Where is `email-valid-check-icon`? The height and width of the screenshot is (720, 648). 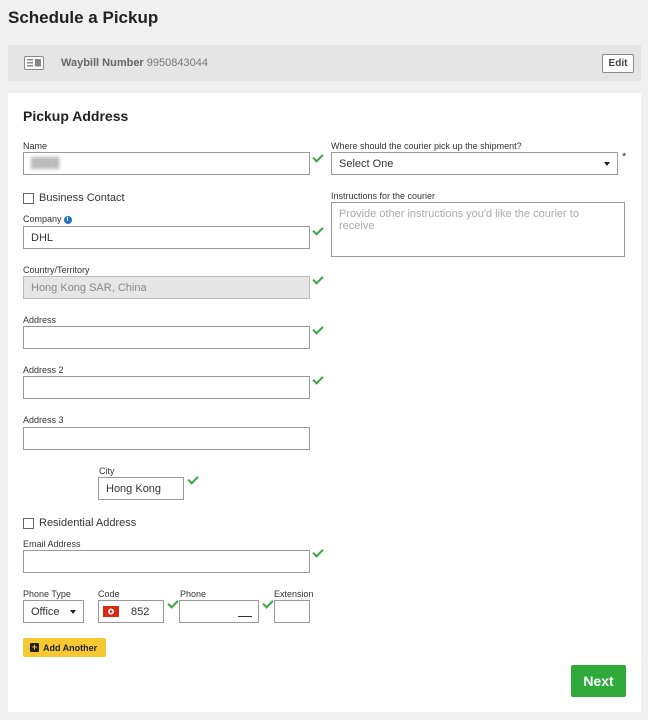
email-valid-check-icon is located at coordinates (318, 552).